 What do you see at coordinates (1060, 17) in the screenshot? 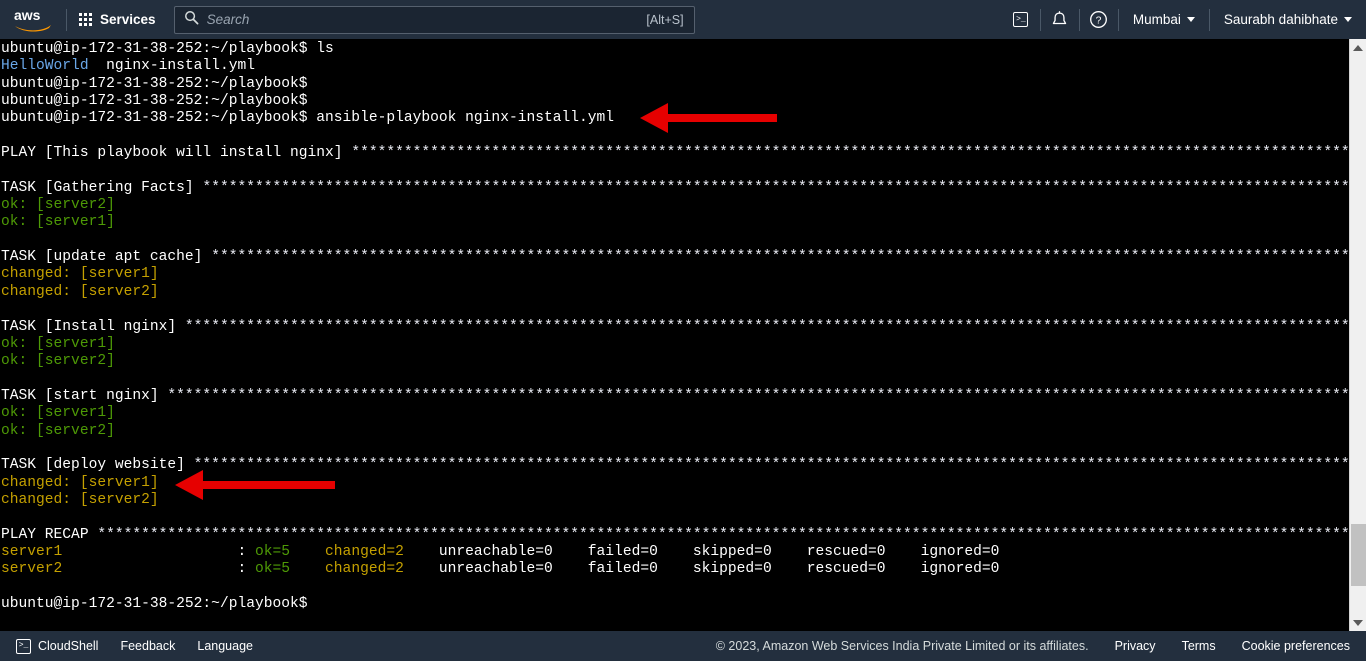
I see `bell-icon` at bounding box center [1060, 17].